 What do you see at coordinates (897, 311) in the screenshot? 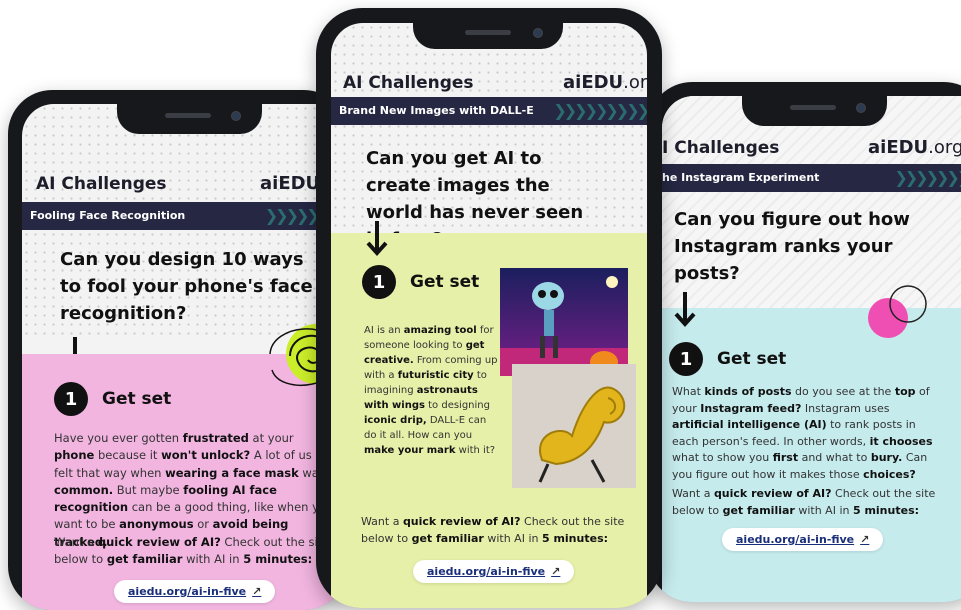
I see `pink-dot-icon` at bounding box center [897, 311].